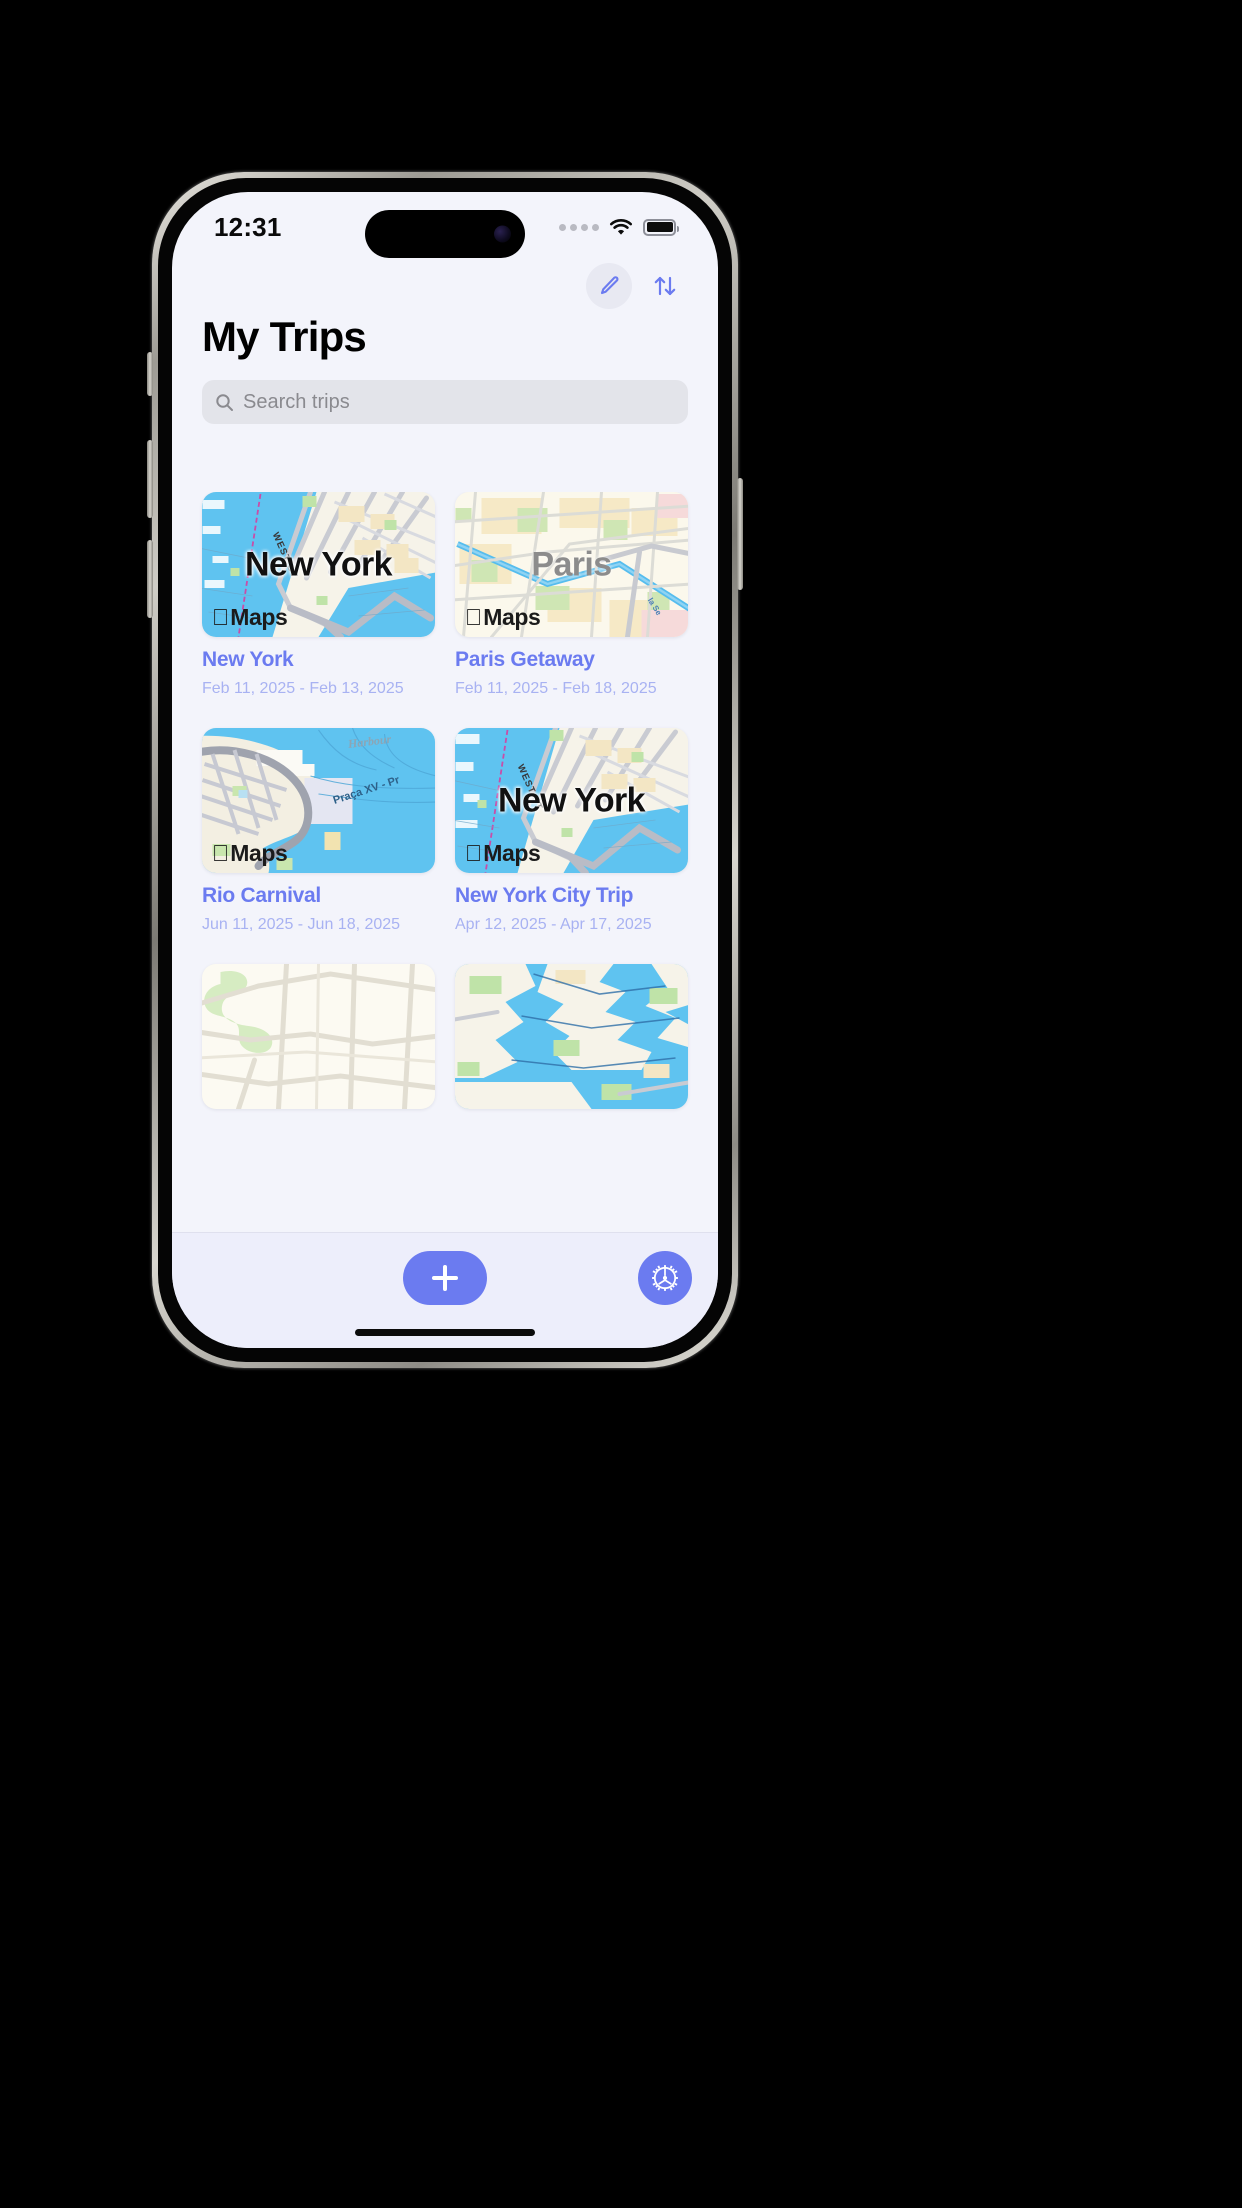 The width and height of the screenshot is (1242, 2208). Describe the element at coordinates (296, 401) in the screenshot. I see `search-placeholder: Search trips` at that location.